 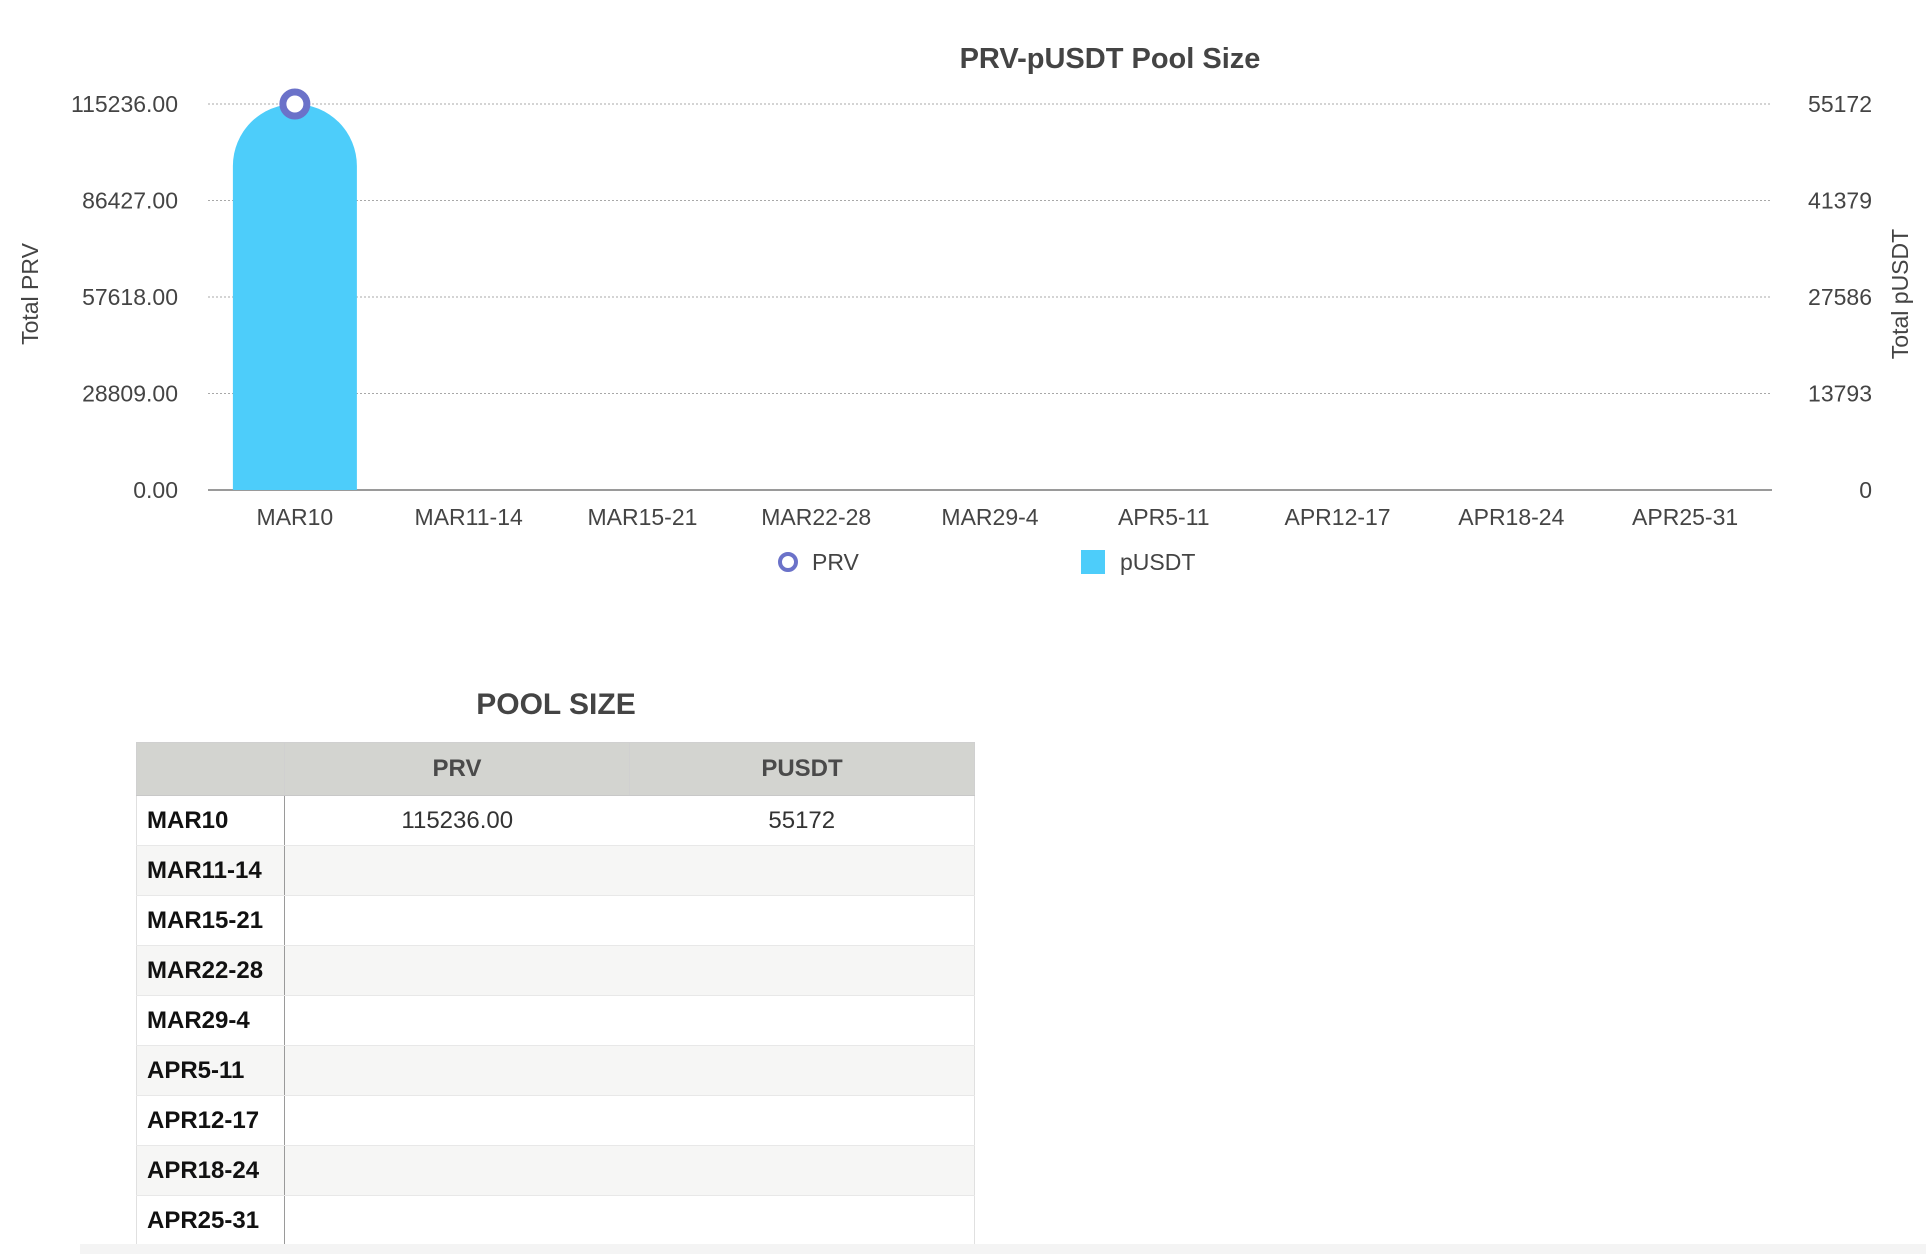 What do you see at coordinates (556, 704) in the screenshot?
I see `table-title: POOL SIZE` at bounding box center [556, 704].